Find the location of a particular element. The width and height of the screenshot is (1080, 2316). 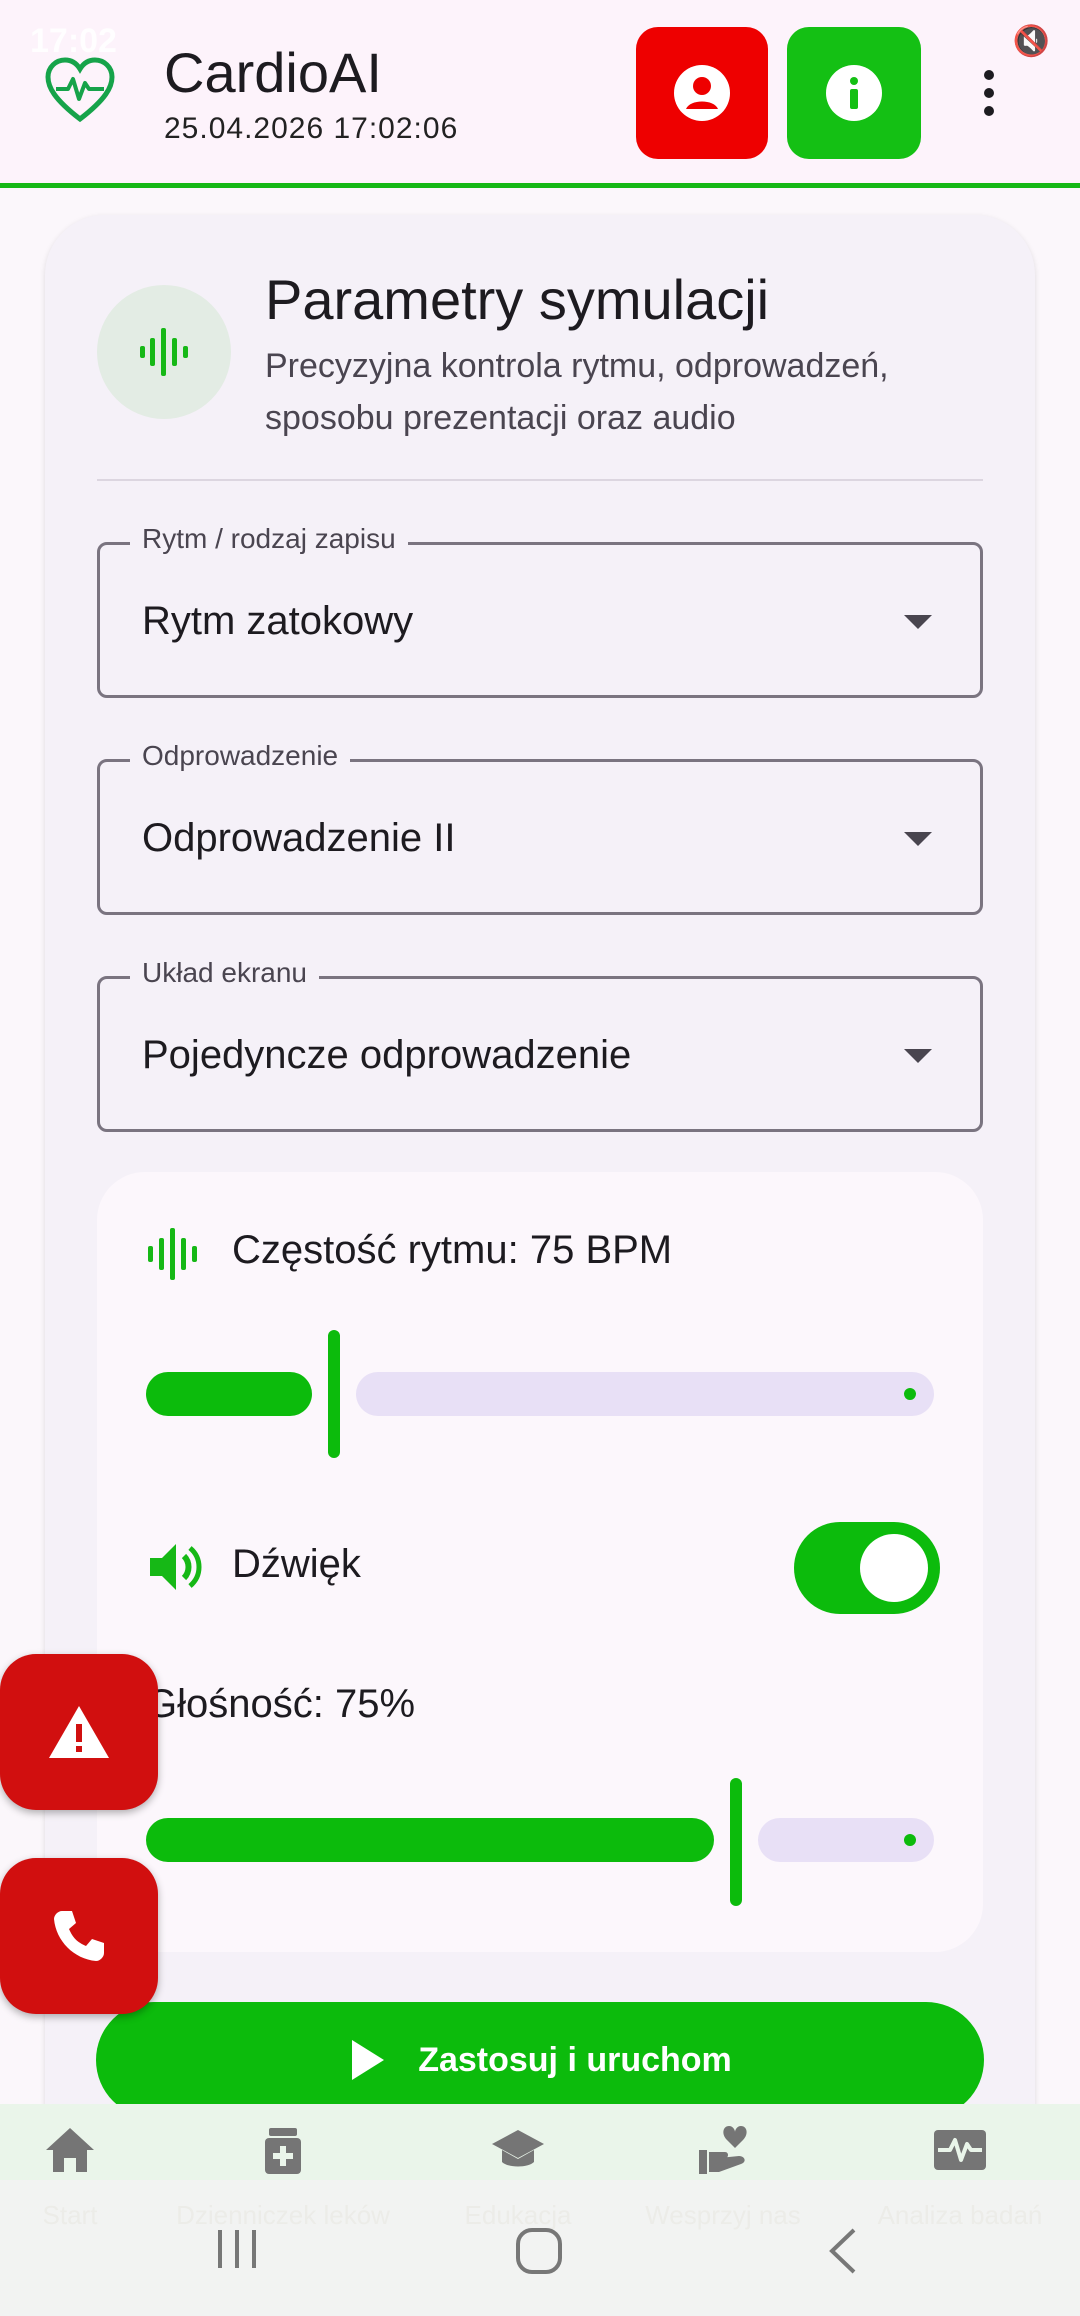

medication-icon is located at coordinates (283, 2151).